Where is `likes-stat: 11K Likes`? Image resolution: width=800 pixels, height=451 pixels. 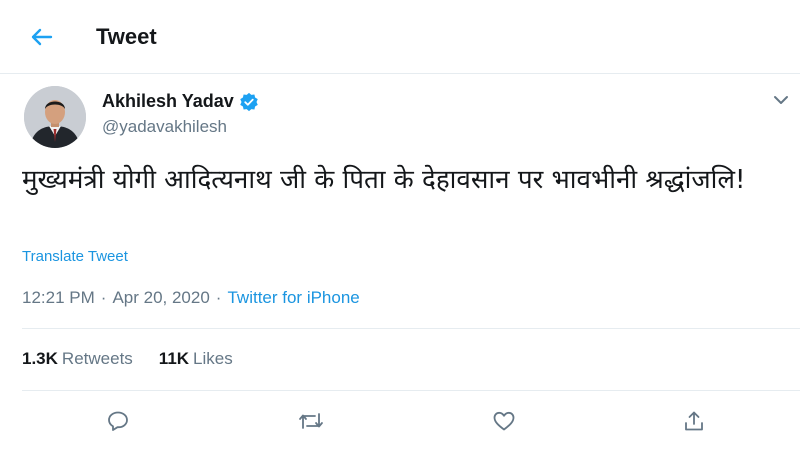
likes-stat: 11K Likes is located at coordinates (196, 359).